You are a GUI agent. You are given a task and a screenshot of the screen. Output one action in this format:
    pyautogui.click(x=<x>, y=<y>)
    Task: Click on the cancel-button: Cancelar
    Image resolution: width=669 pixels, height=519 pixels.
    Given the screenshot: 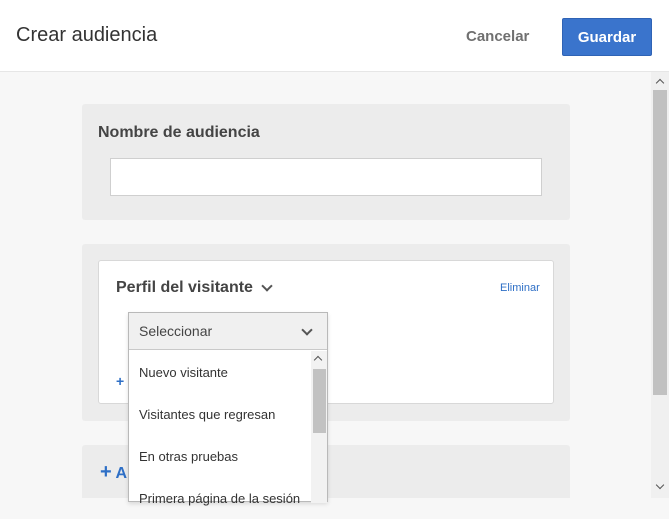 What is the action you would take?
    pyautogui.click(x=497, y=36)
    